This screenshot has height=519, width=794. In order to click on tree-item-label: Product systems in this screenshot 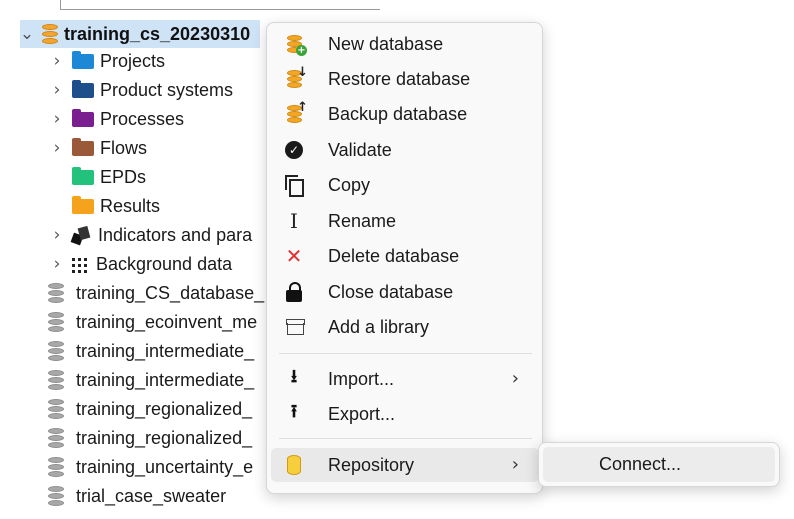, I will do `click(167, 89)`.